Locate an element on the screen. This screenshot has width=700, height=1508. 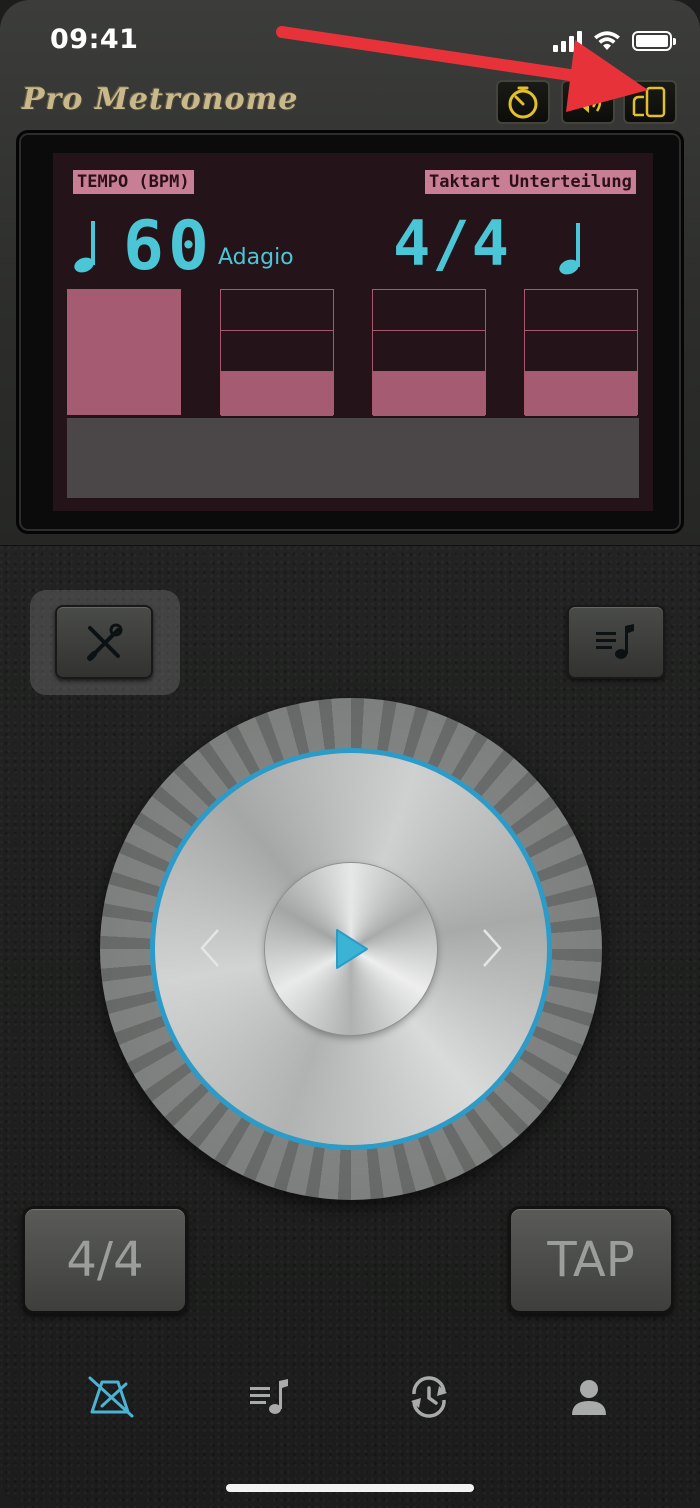
tempo-label: TEMPO (BPM) is located at coordinates (133, 182).